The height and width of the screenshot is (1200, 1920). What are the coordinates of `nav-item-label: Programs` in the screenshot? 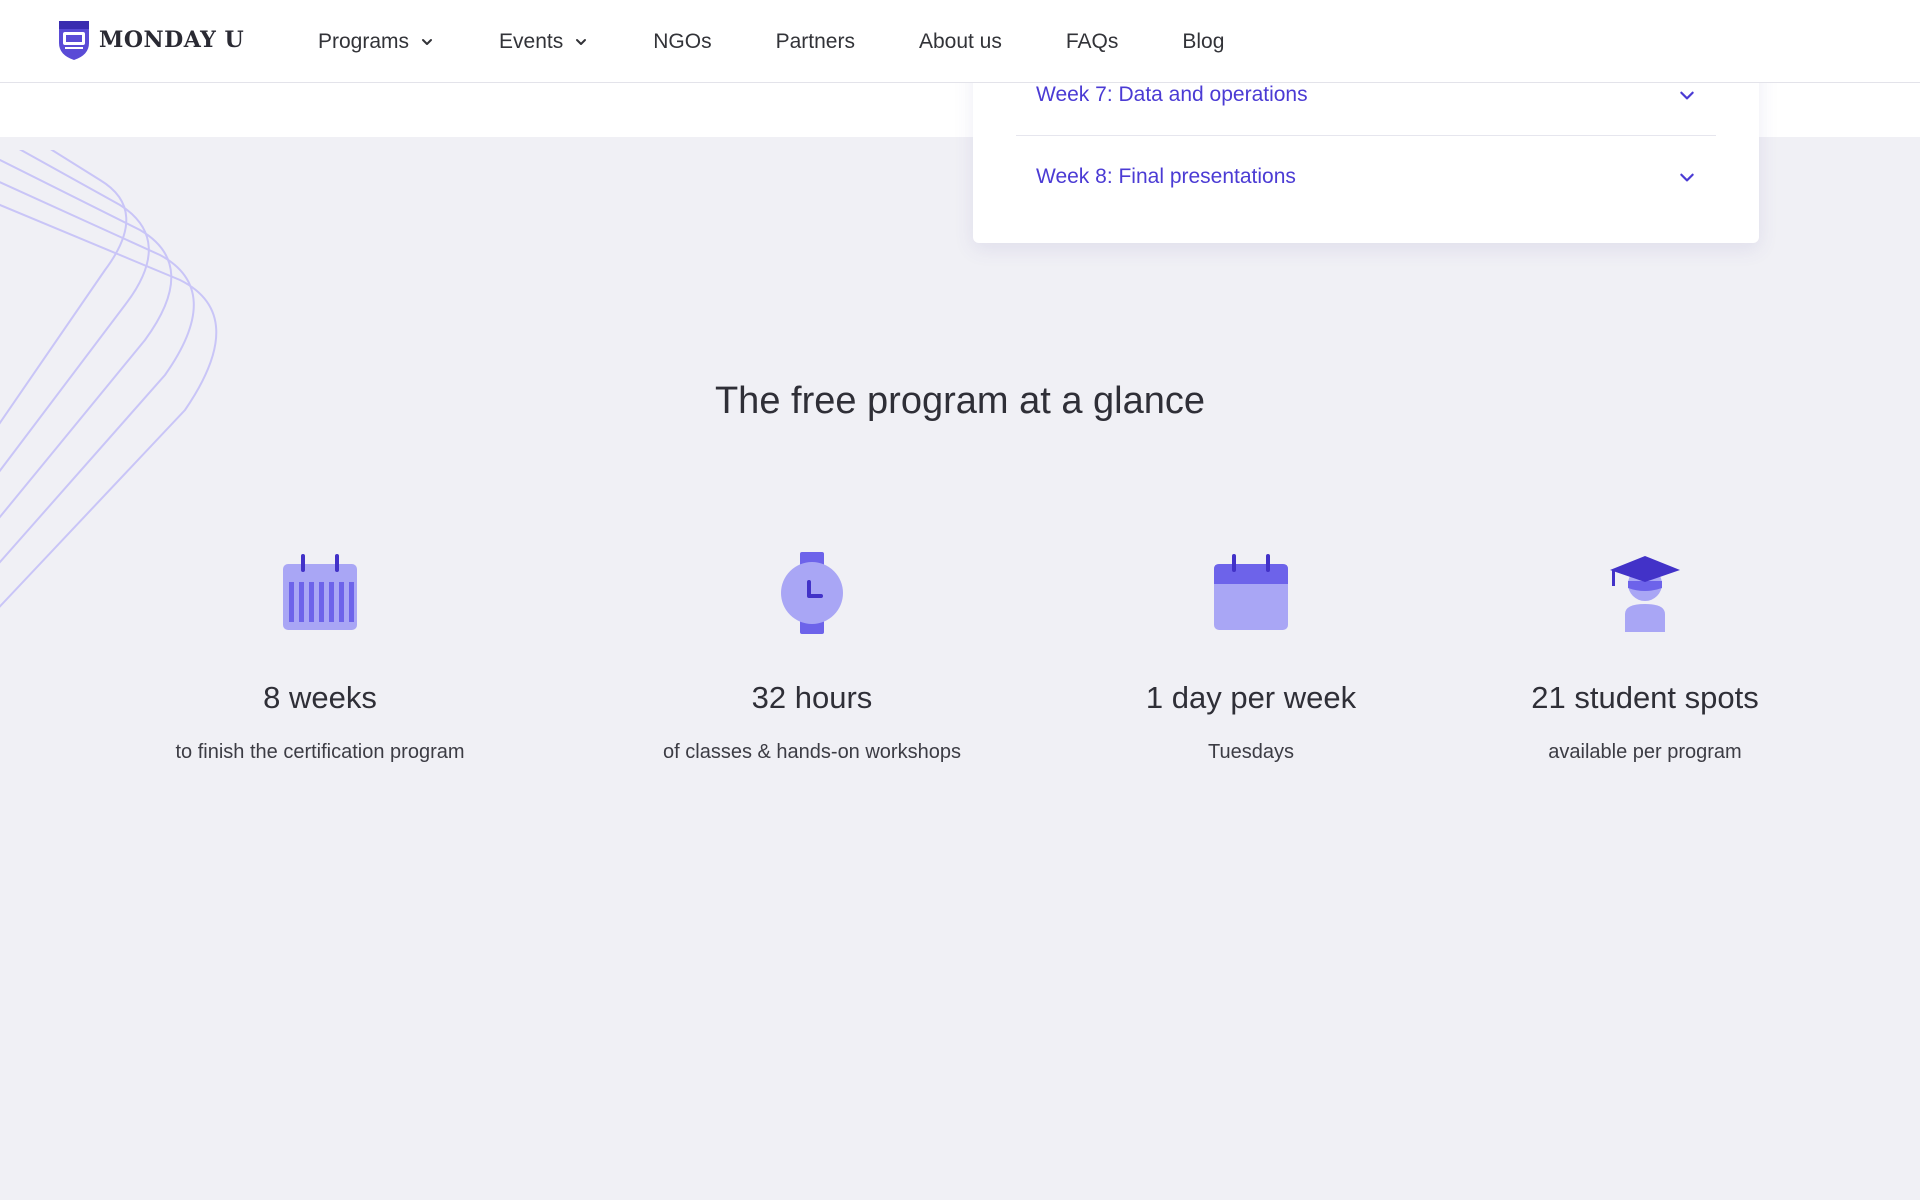 It's located at (364, 41).